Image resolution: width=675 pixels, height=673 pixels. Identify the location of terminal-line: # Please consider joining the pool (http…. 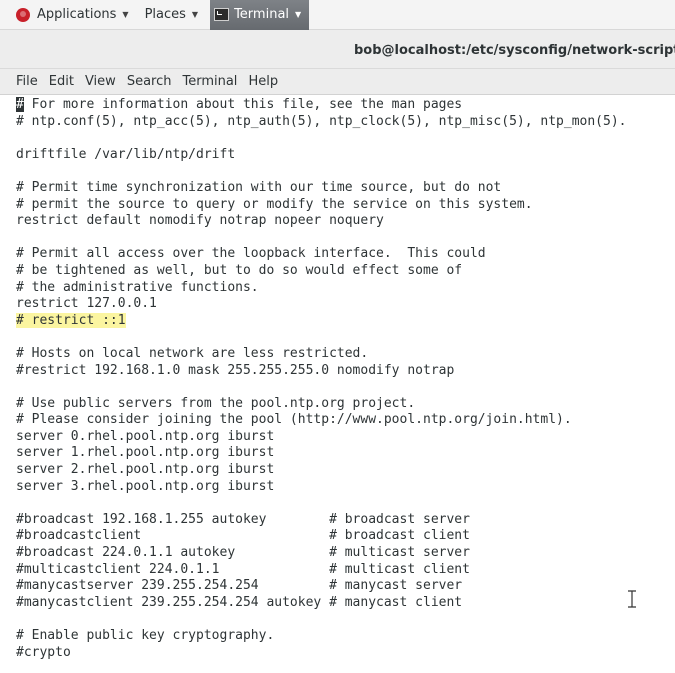
(294, 420).